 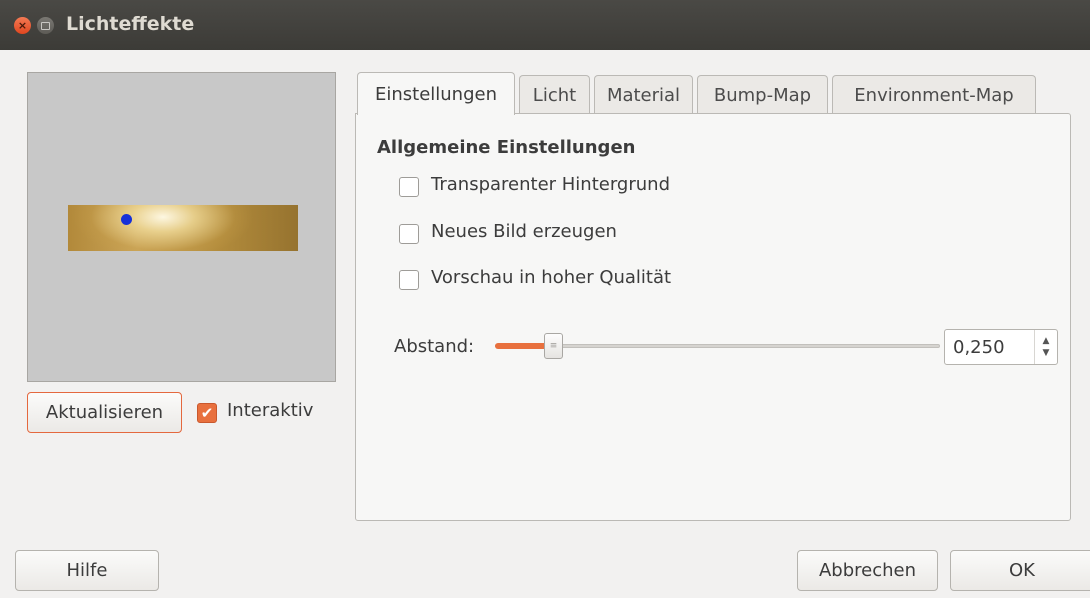 I want to click on window-title: Lichteffekte, so click(x=130, y=24).